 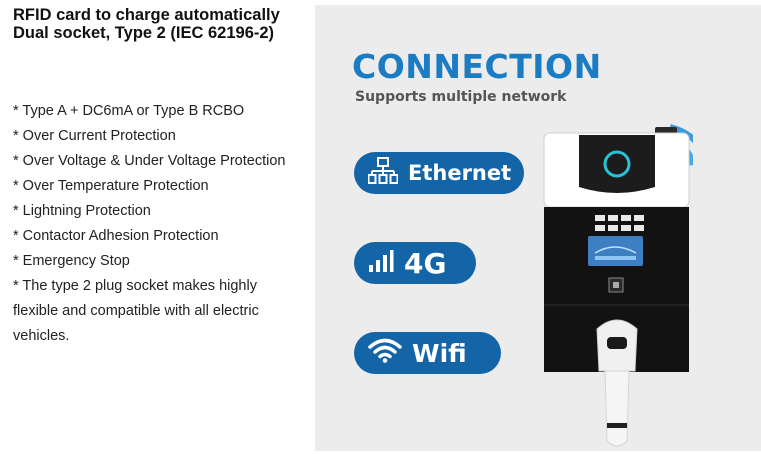 What do you see at coordinates (425, 263) in the screenshot?
I see `network-label: 4G` at bounding box center [425, 263].